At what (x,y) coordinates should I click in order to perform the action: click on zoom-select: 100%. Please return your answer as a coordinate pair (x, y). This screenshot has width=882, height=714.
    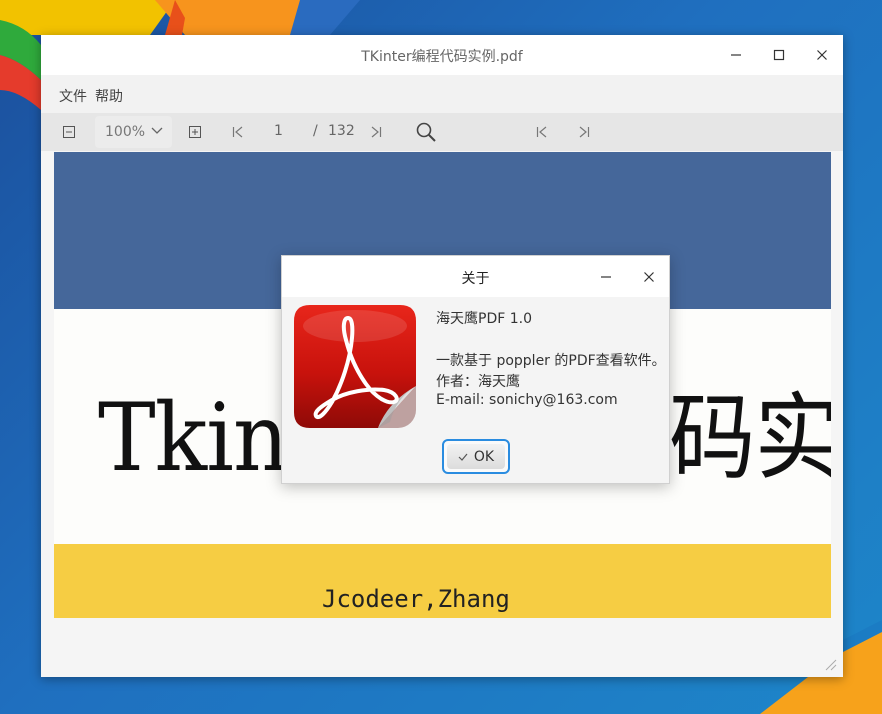
    Looking at the image, I should click on (133, 132).